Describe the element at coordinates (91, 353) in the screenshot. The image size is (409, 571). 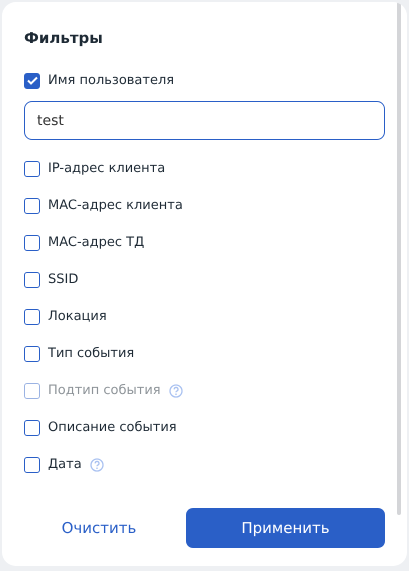
I see `filter-label: Тип события` at that location.